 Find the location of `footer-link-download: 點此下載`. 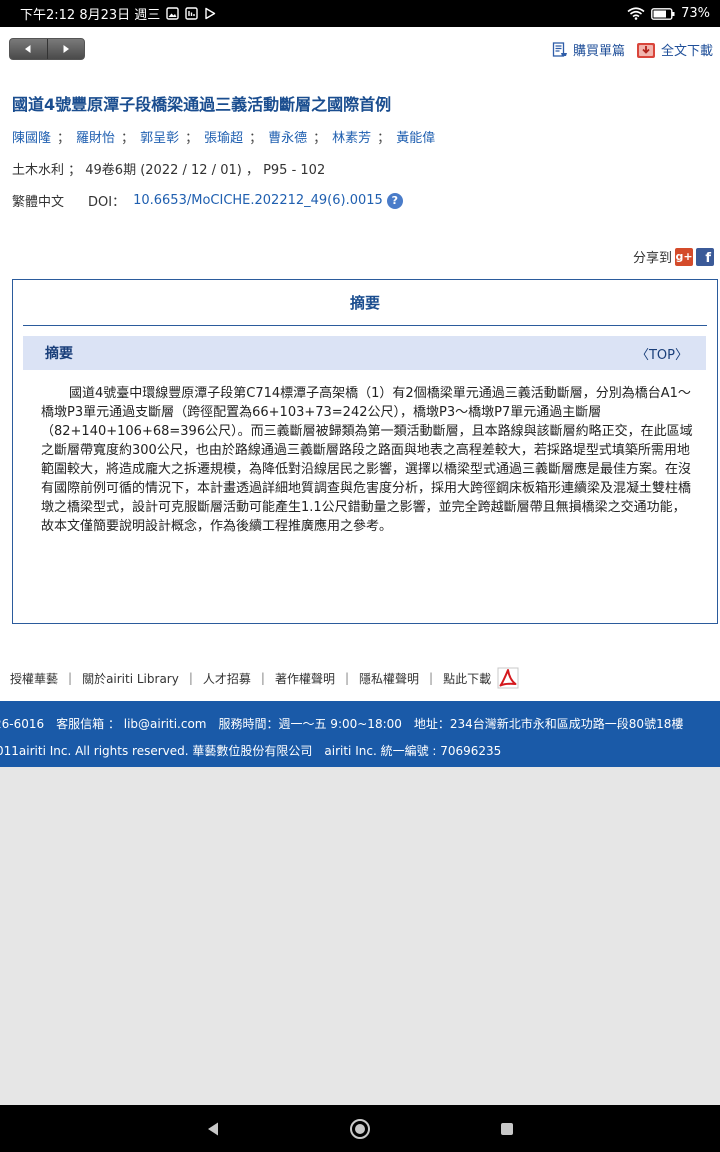

footer-link-download: 點此下載 is located at coordinates (467, 678).